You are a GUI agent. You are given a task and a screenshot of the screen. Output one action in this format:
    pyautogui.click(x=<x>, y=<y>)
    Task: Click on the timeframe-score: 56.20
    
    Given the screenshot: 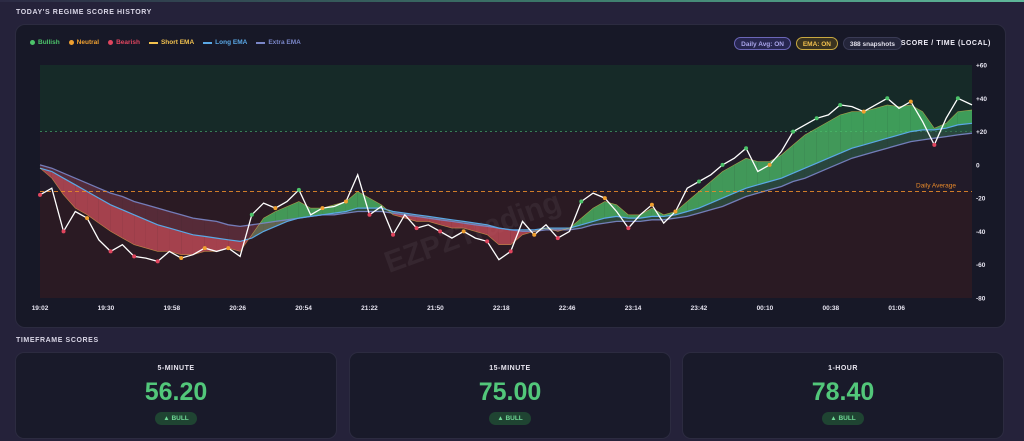 What is the action you would take?
    pyautogui.click(x=176, y=392)
    